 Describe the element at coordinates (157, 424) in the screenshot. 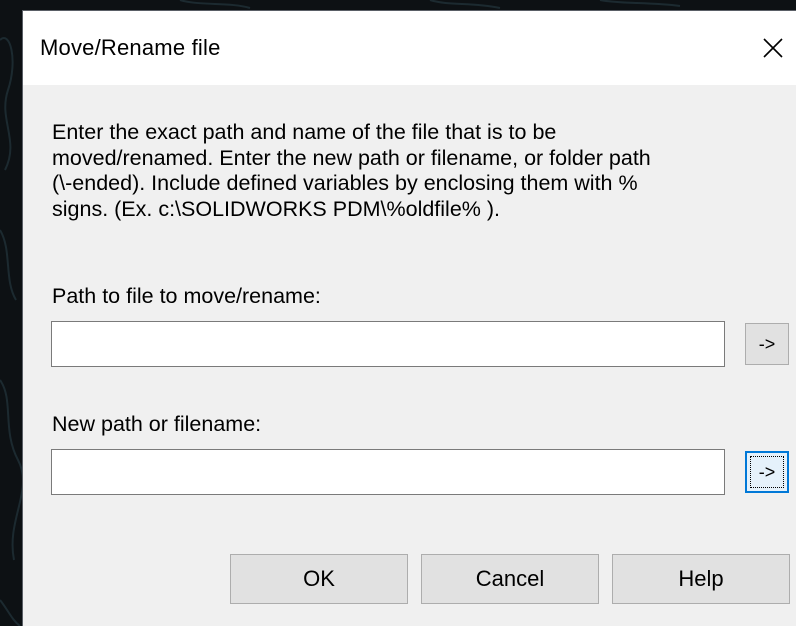

I see `new-path-label: New path or filename:` at that location.